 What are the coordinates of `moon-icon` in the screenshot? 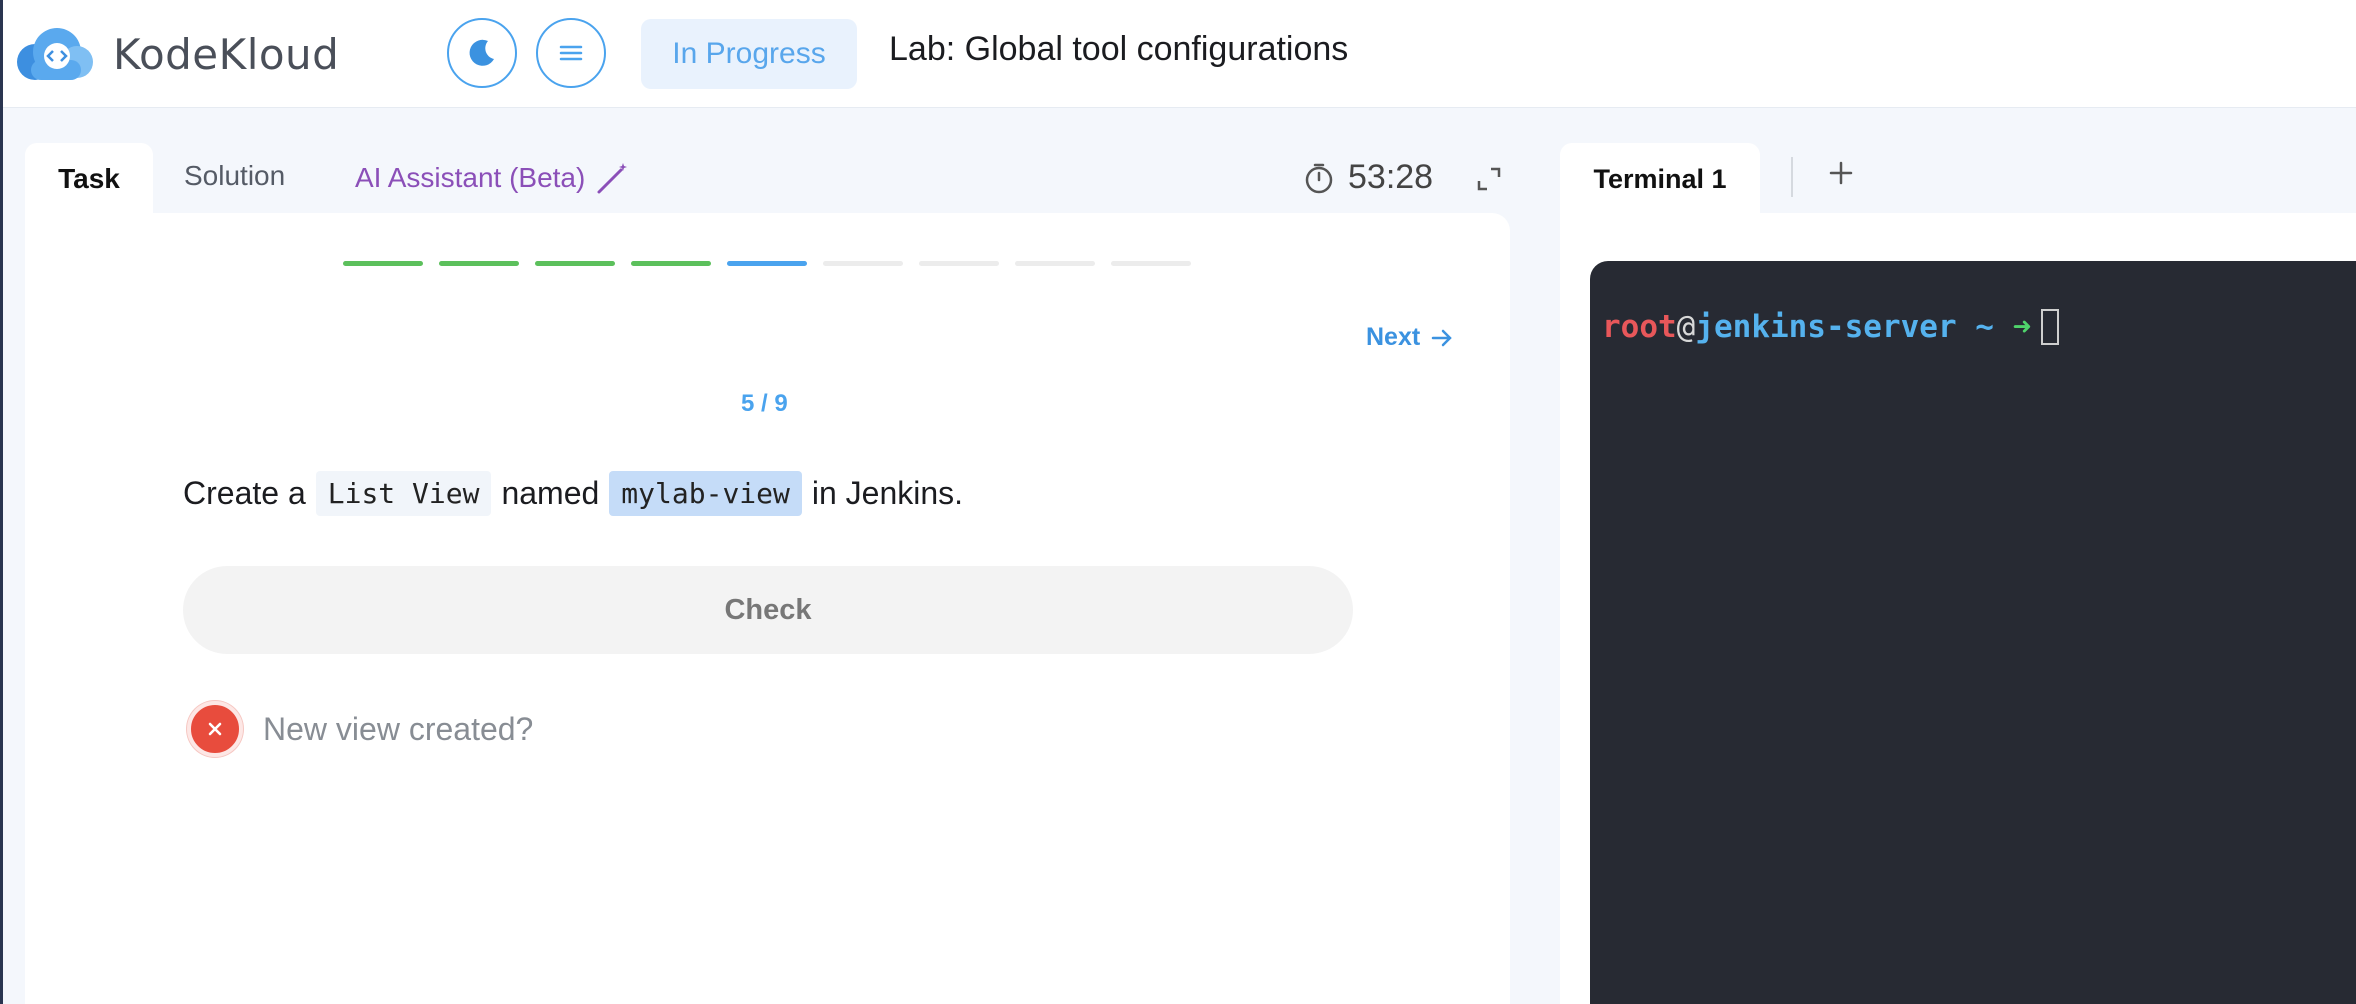 It's located at (481, 52).